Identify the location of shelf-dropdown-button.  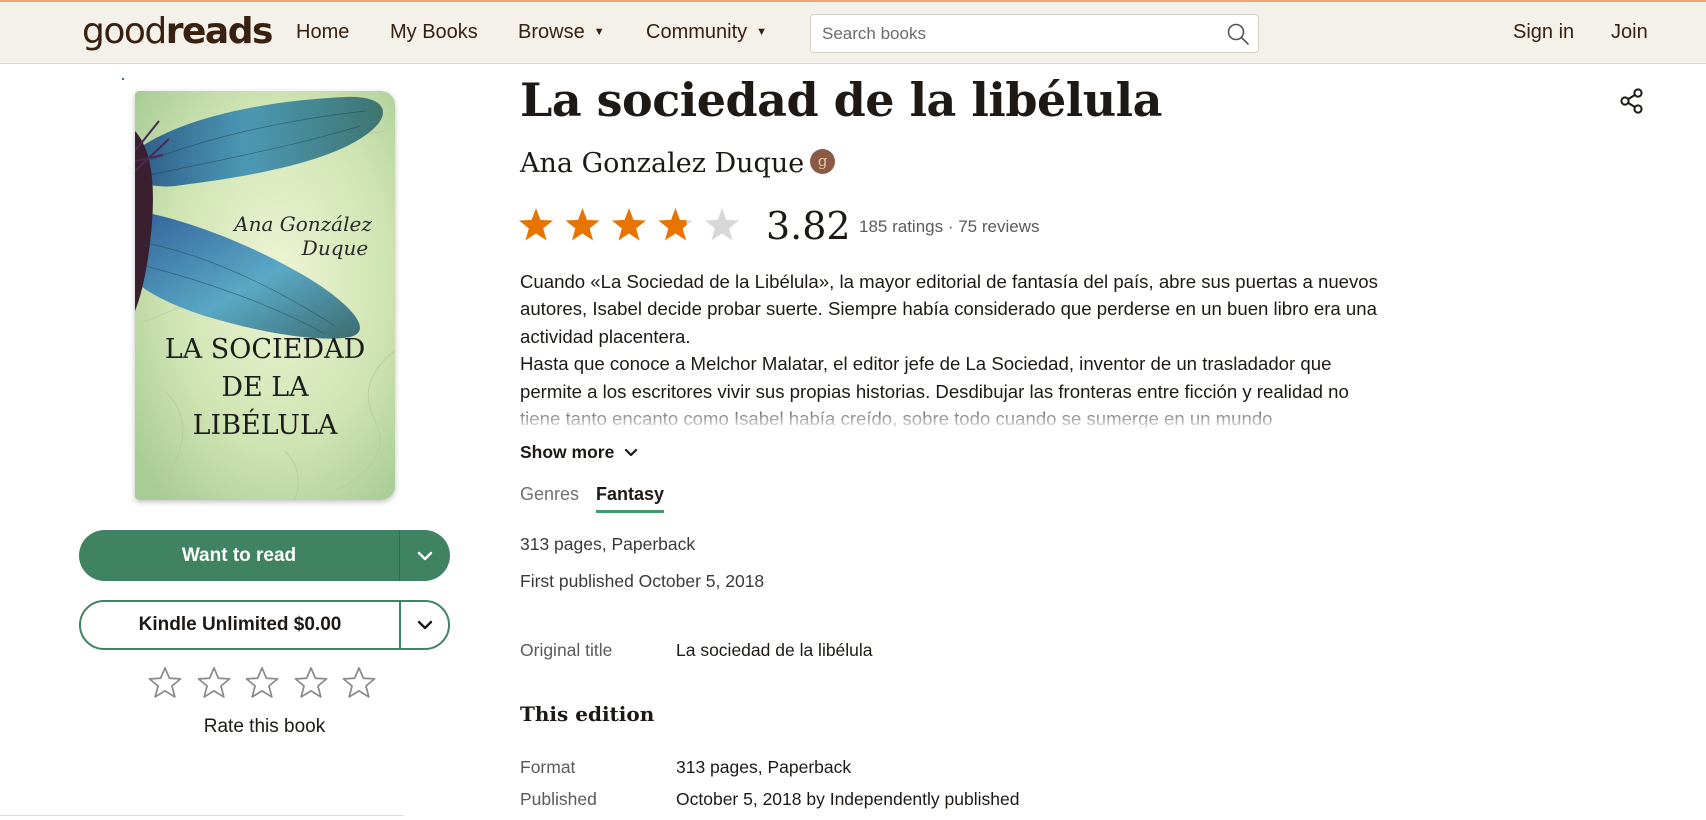
(425, 555).